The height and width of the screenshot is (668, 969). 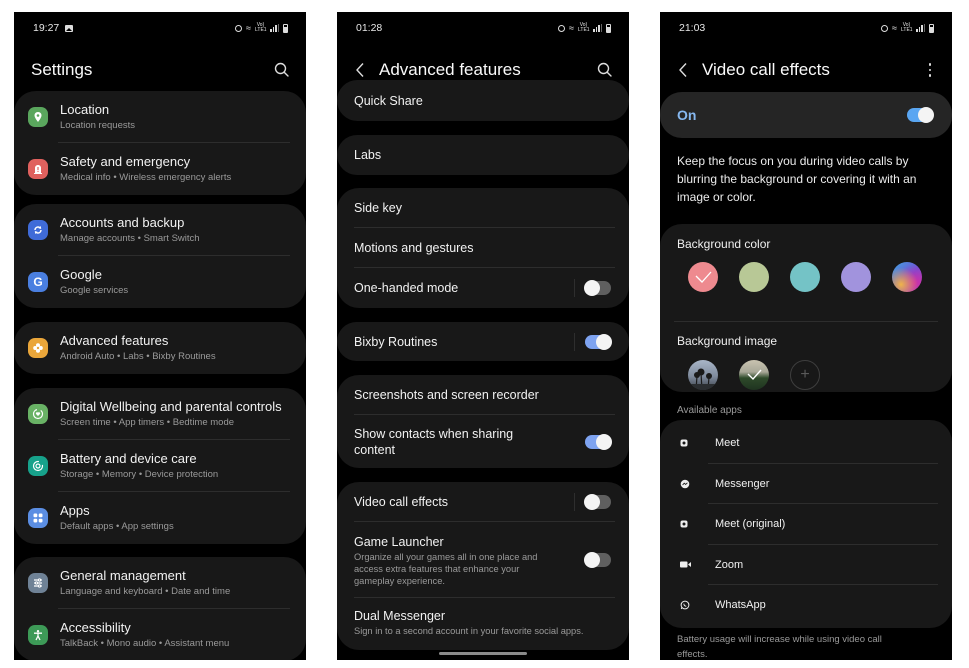 What do you see at coordinates (806, 115) in the screenshot?
I see `master-switch-row: On` at bounding box center [806, 115].